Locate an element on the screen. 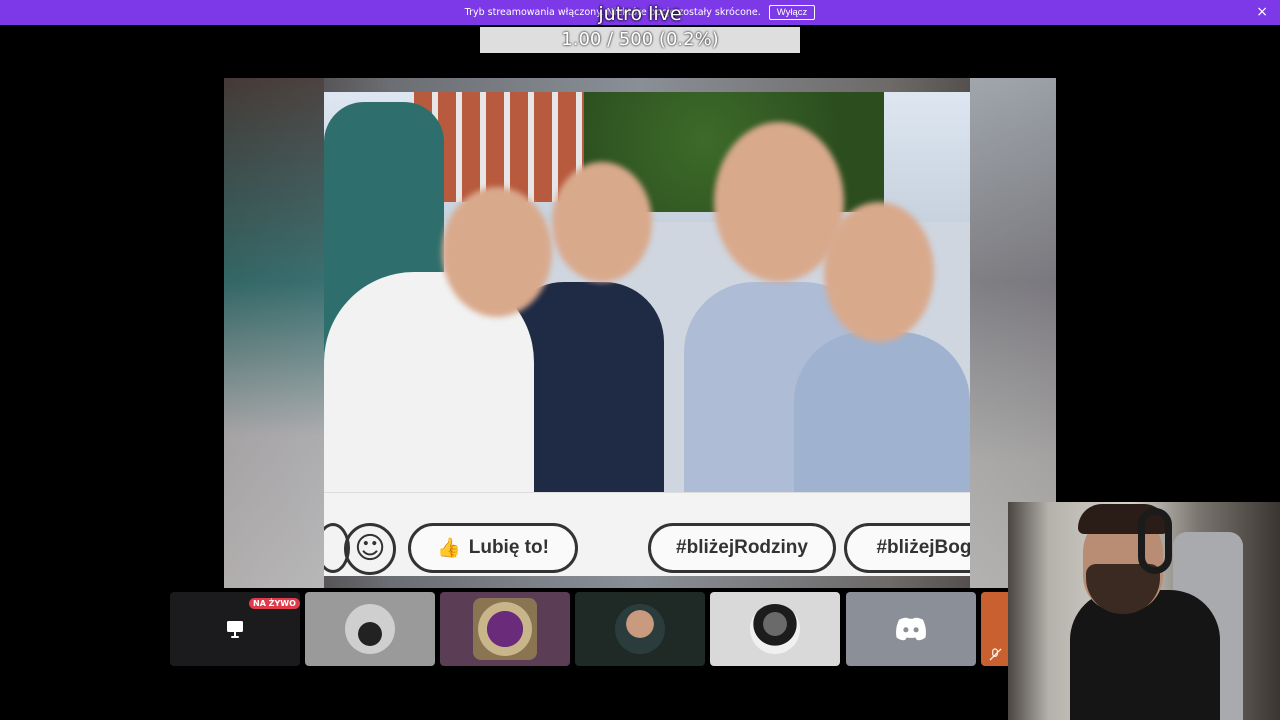  hashtag-badge: #bliżejBog is located at coordinates (907, 548).